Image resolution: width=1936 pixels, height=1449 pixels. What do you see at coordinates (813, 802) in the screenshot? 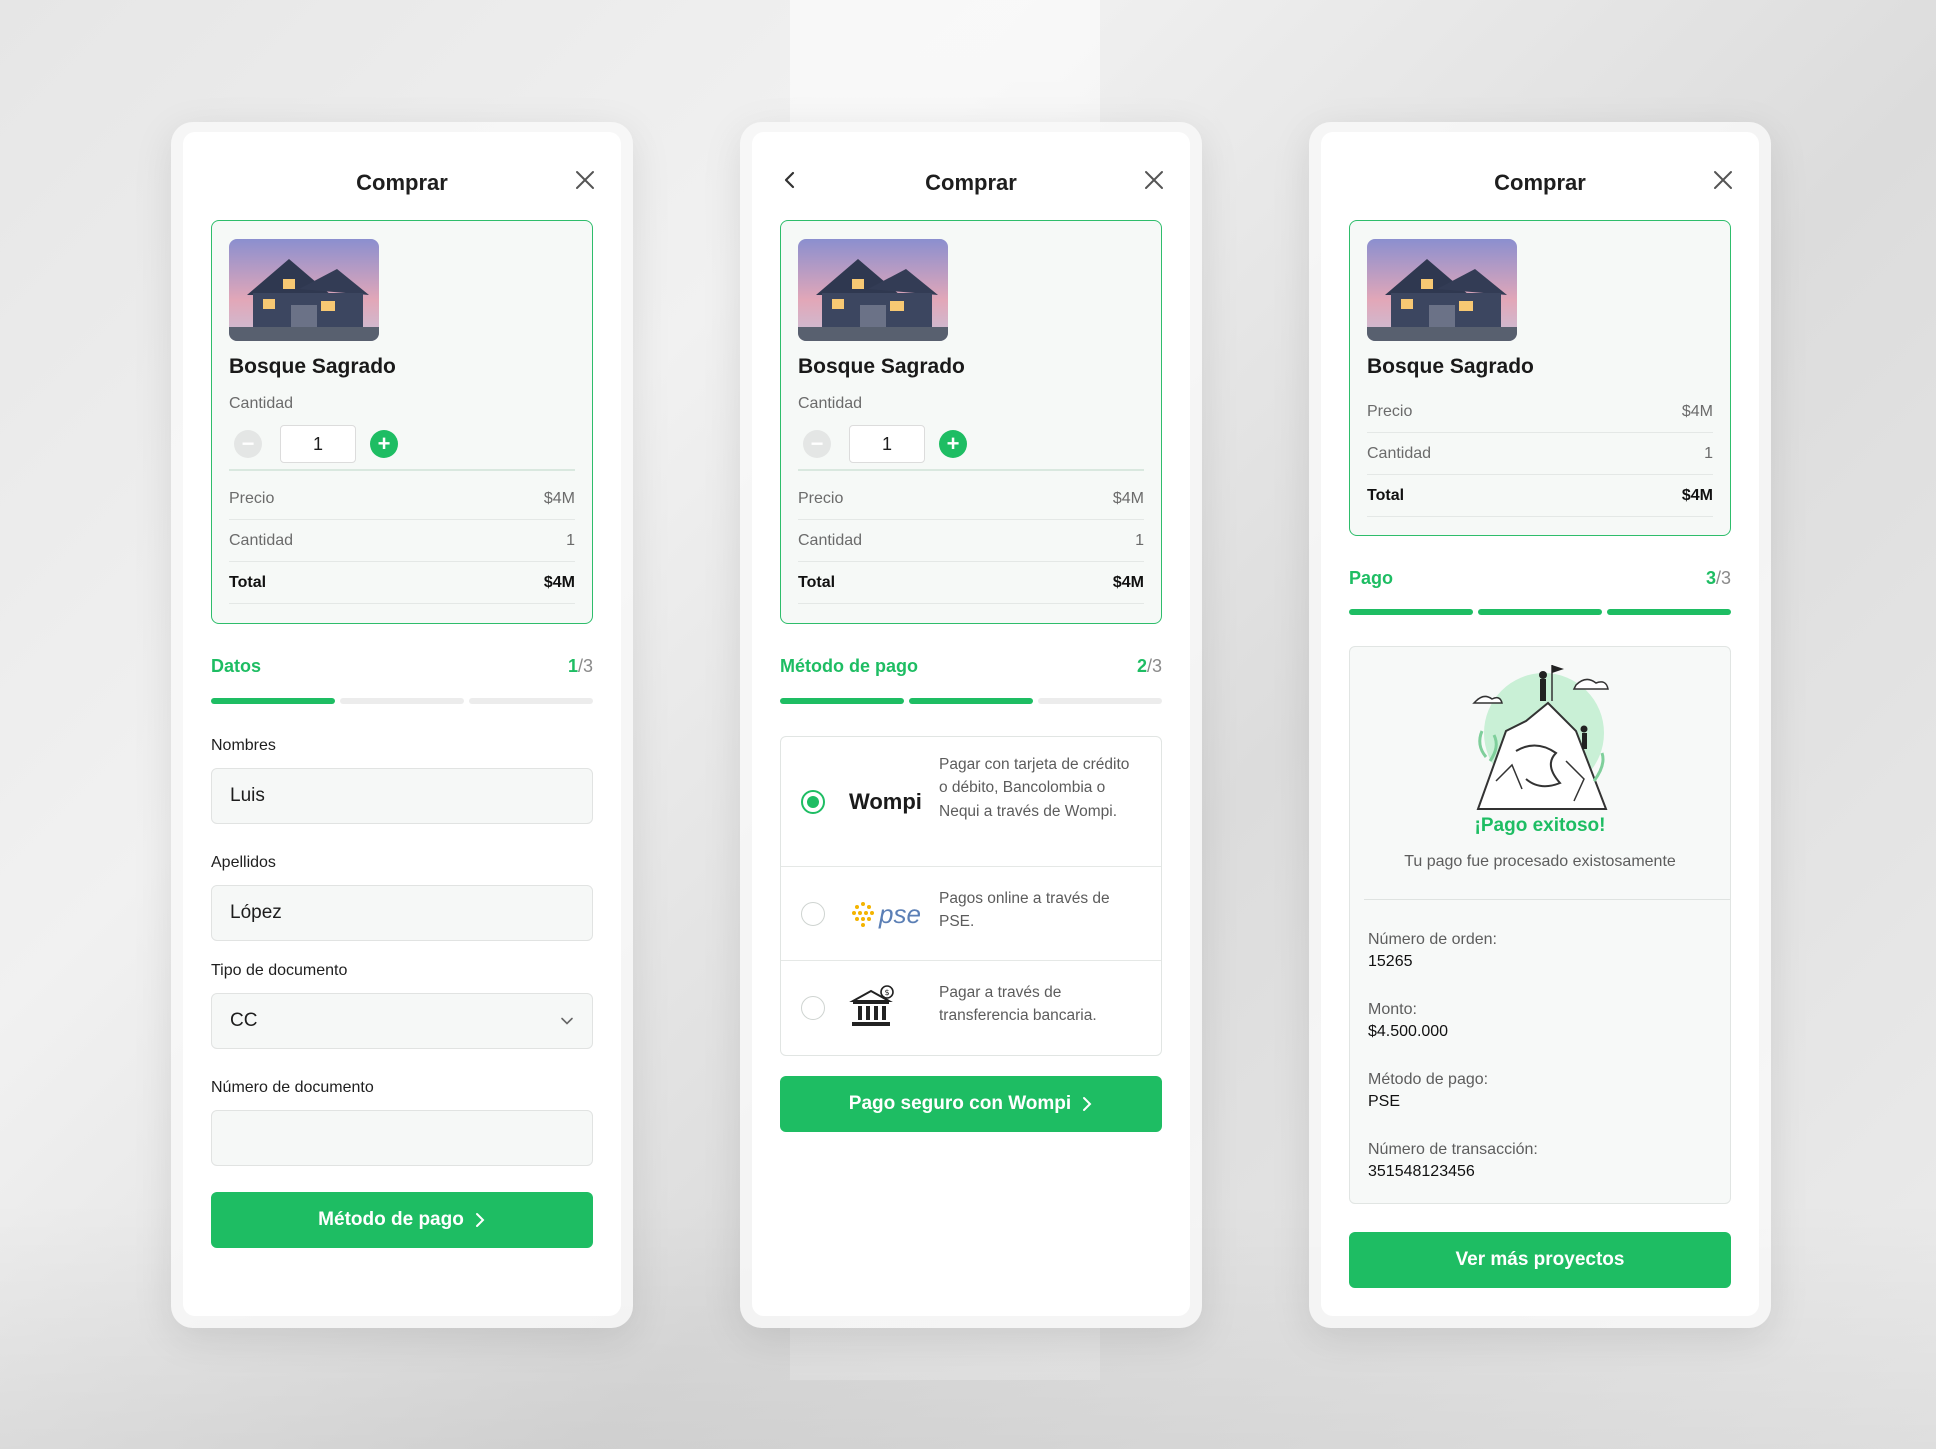
I see `radio-selected` at bounding box center [813, 802].